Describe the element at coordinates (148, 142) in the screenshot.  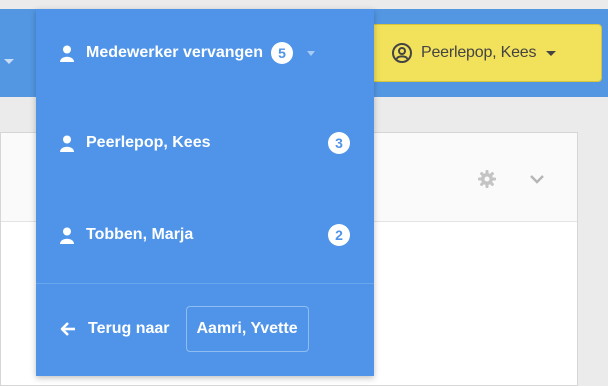
I see `dropdown-item-label: Peerlepop, Kees` at that location.